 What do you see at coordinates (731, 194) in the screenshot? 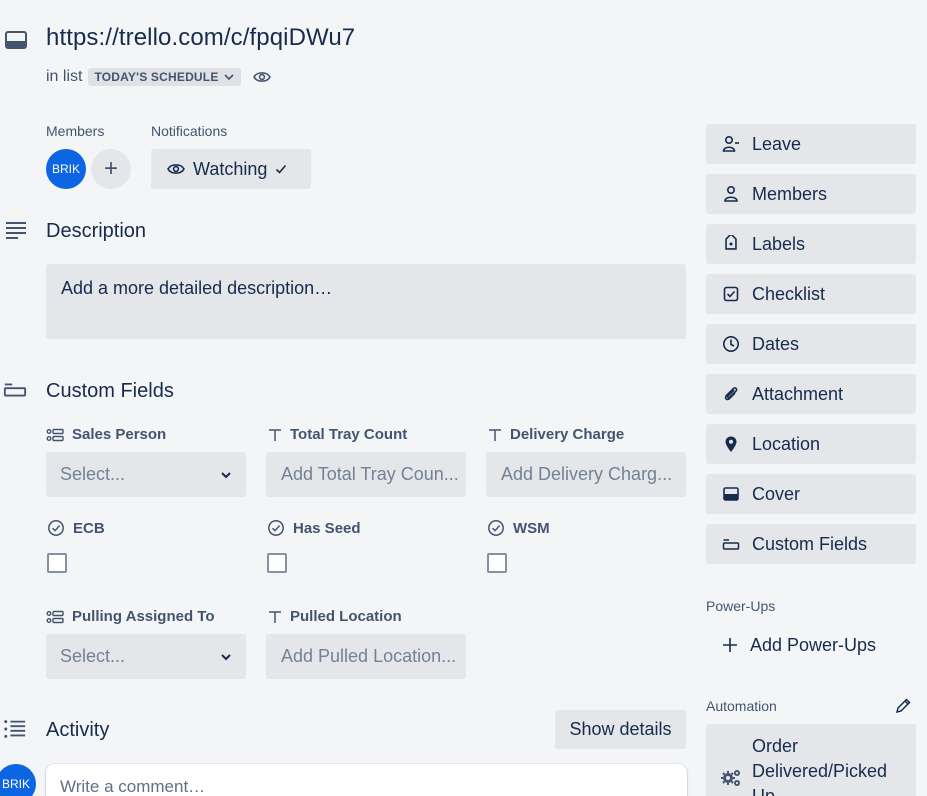
I see `person-icon` at bounding box center [731, 194].